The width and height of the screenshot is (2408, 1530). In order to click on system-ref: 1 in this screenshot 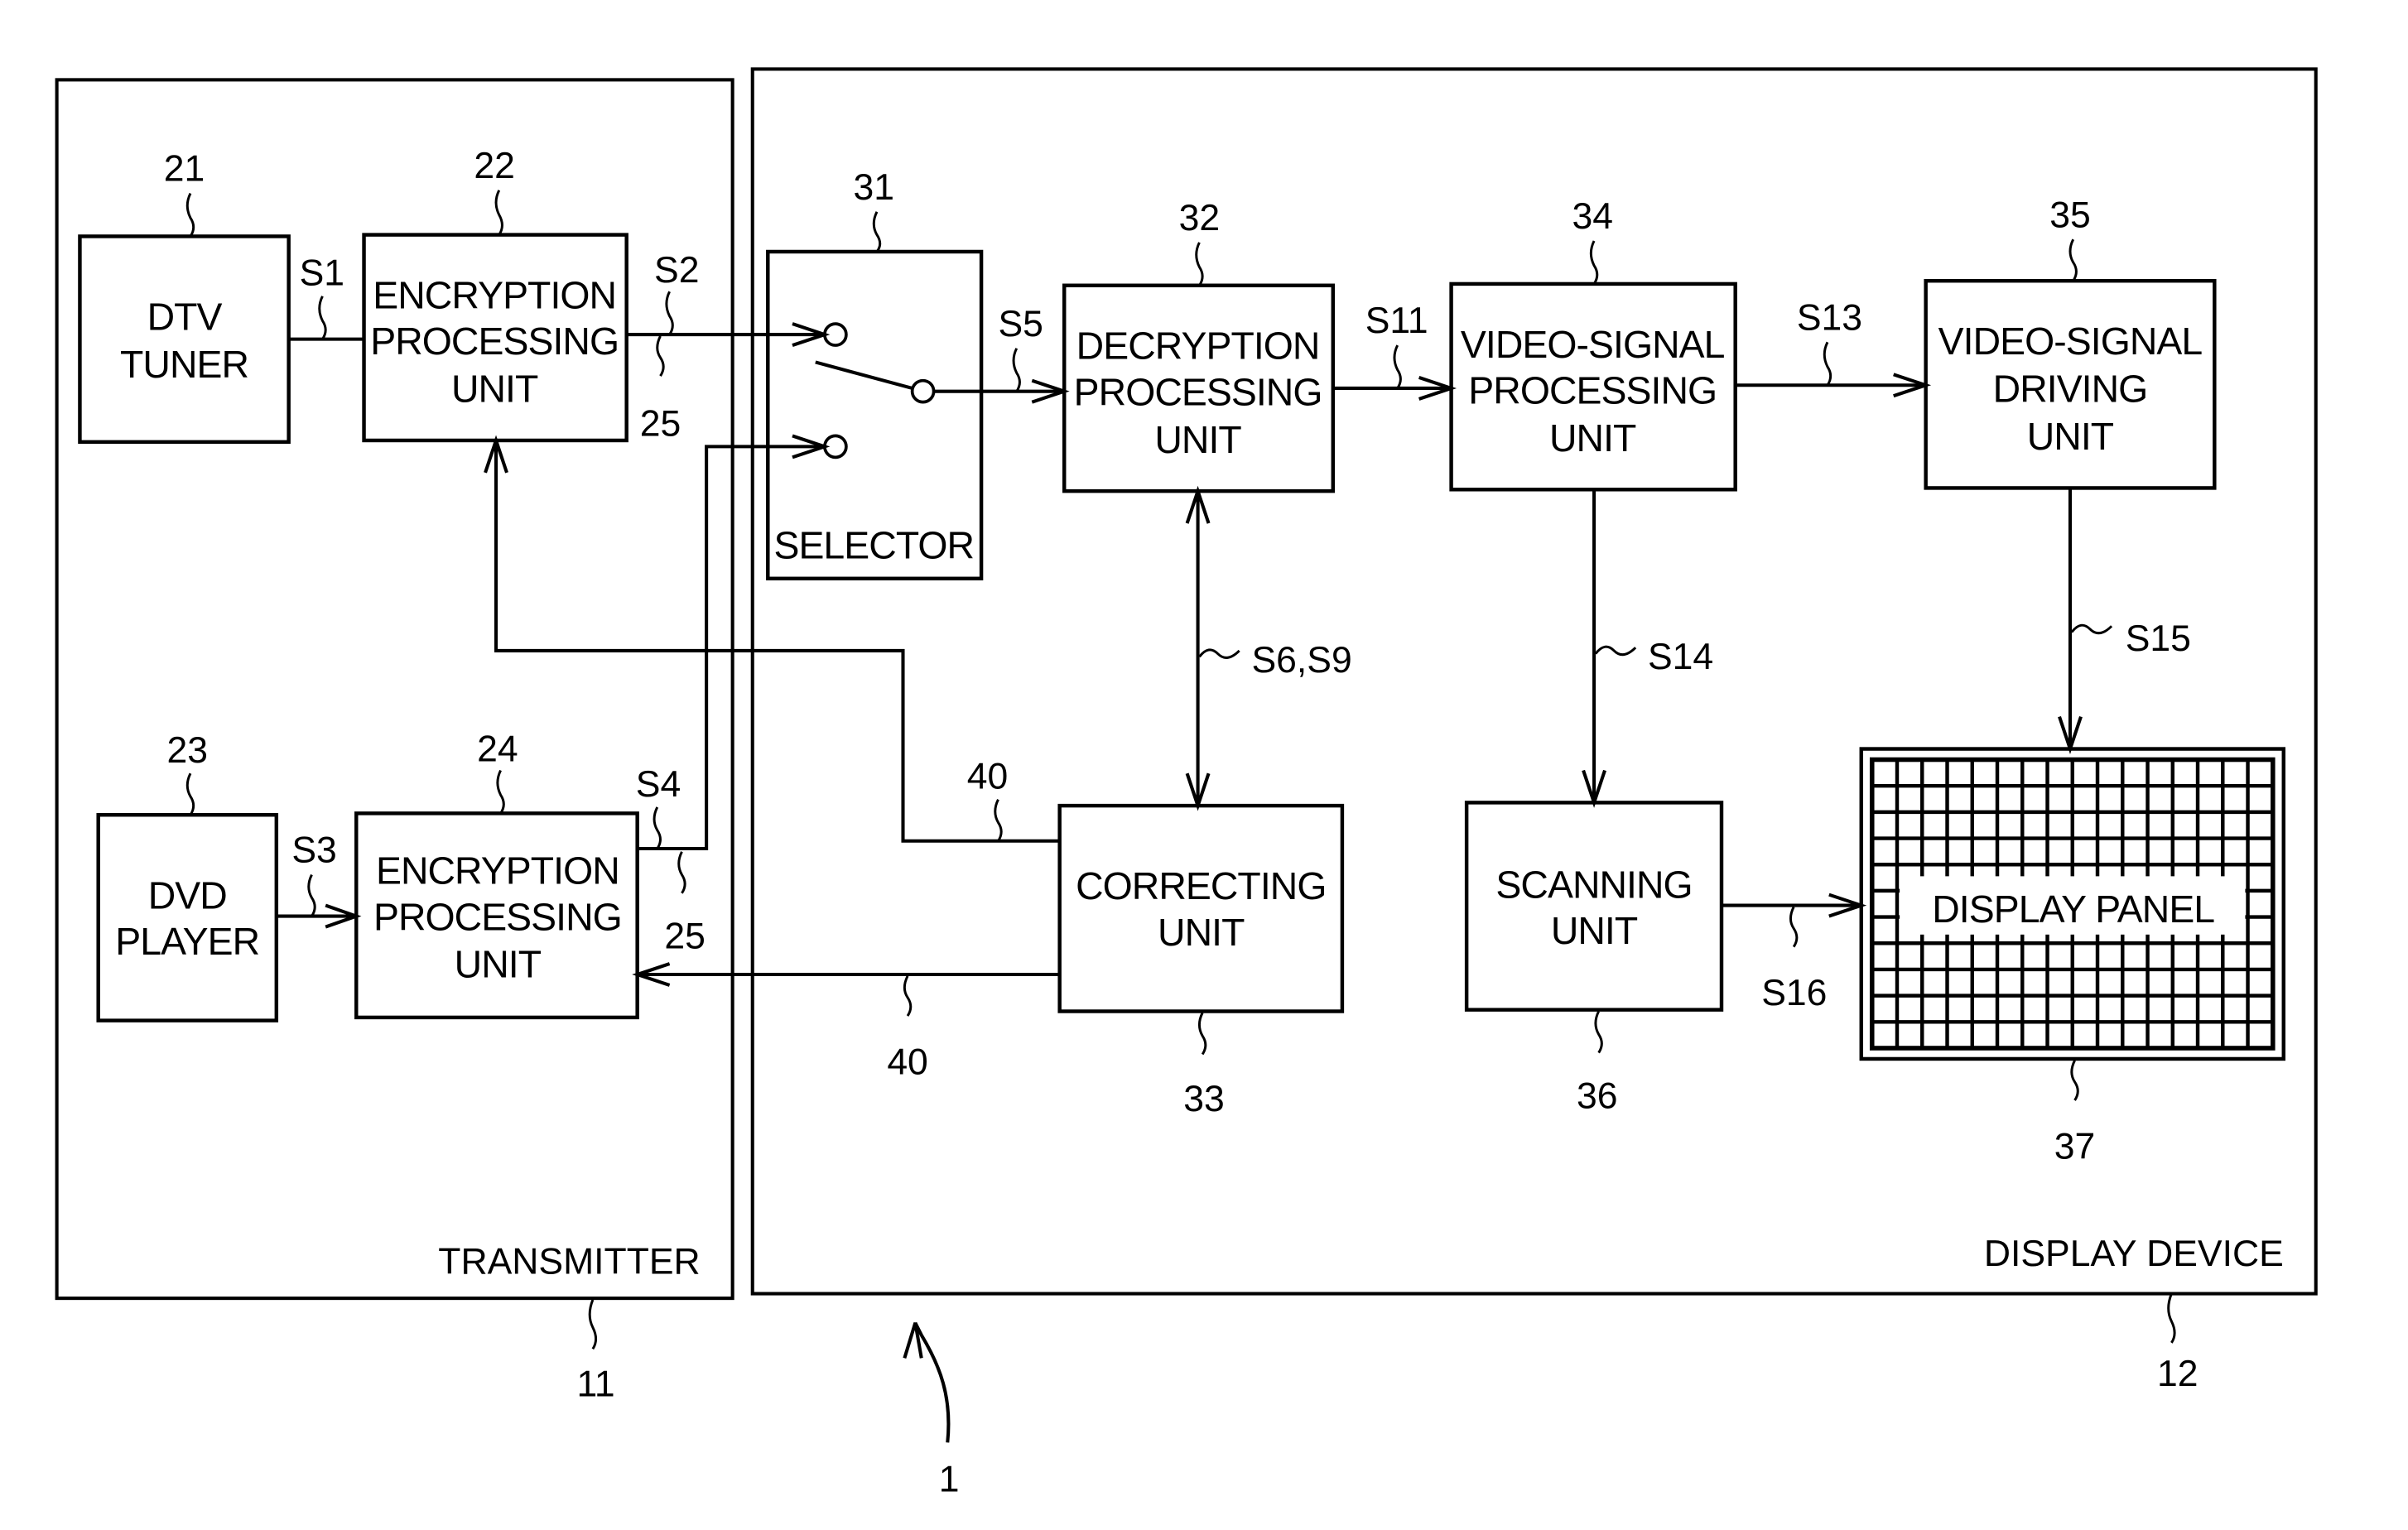, I will do `click(950, 1480)`.